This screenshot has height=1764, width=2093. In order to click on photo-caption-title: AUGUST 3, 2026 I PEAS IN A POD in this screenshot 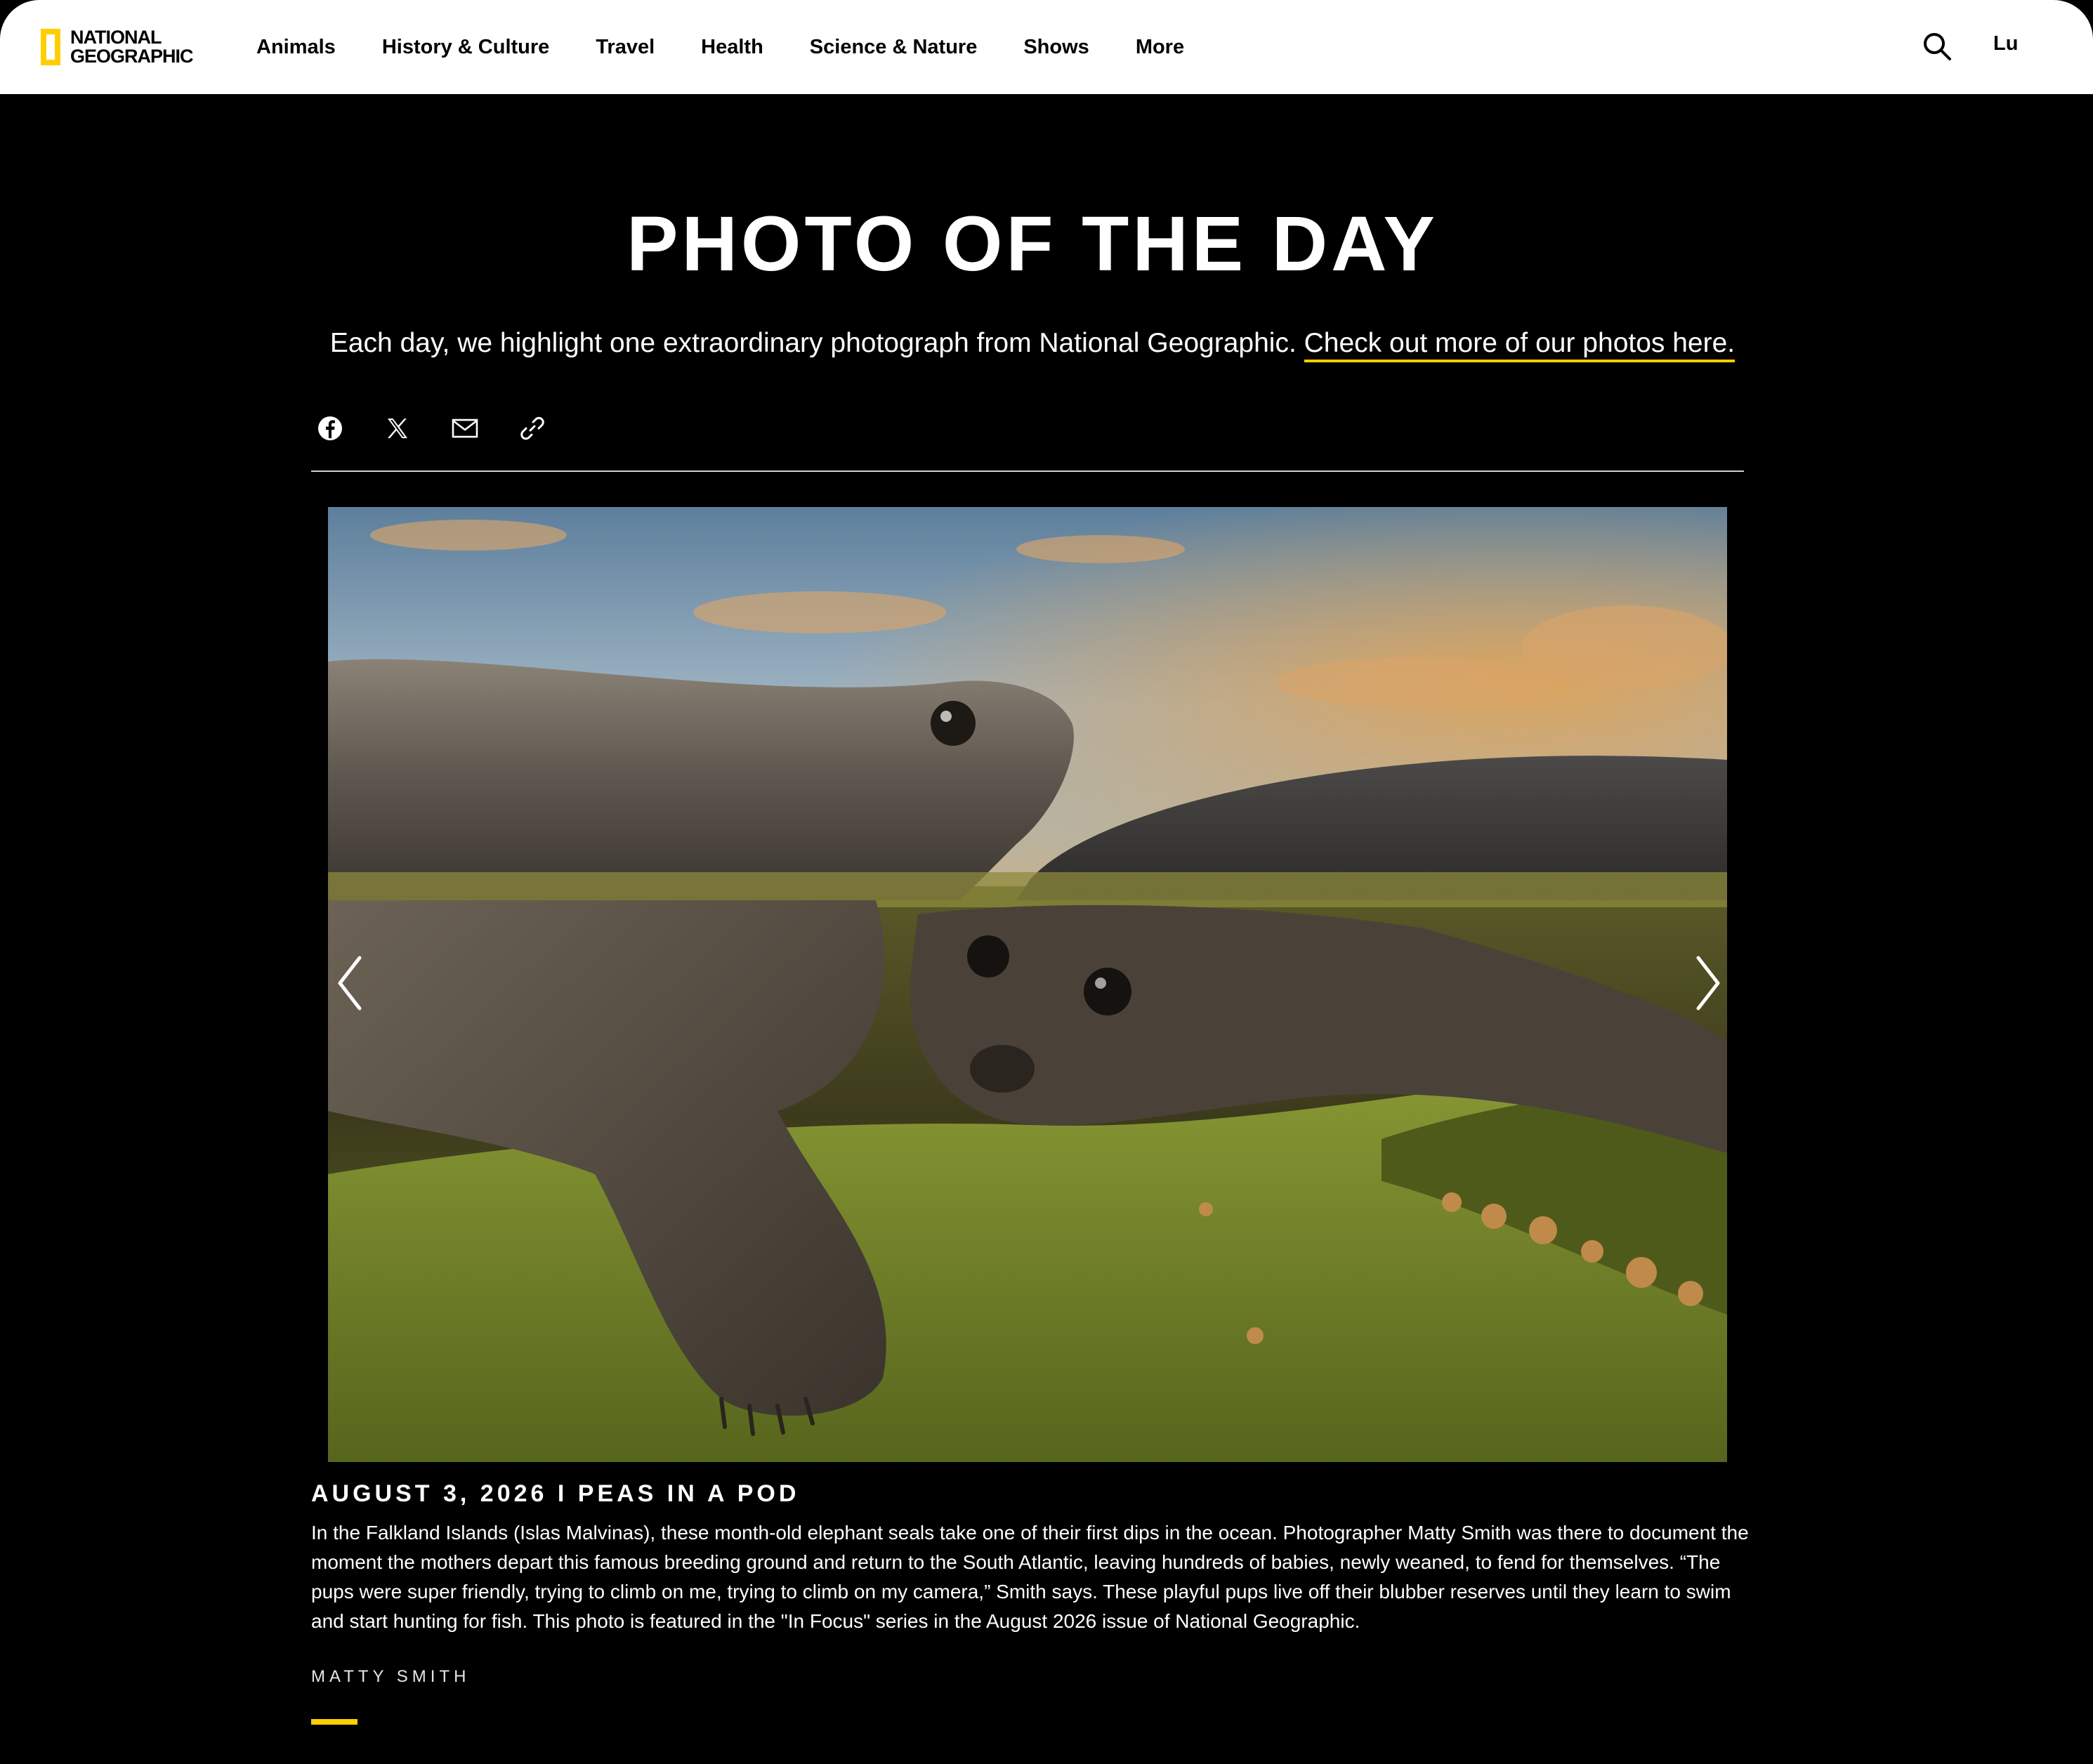, I will do `click(555, 1493)`.